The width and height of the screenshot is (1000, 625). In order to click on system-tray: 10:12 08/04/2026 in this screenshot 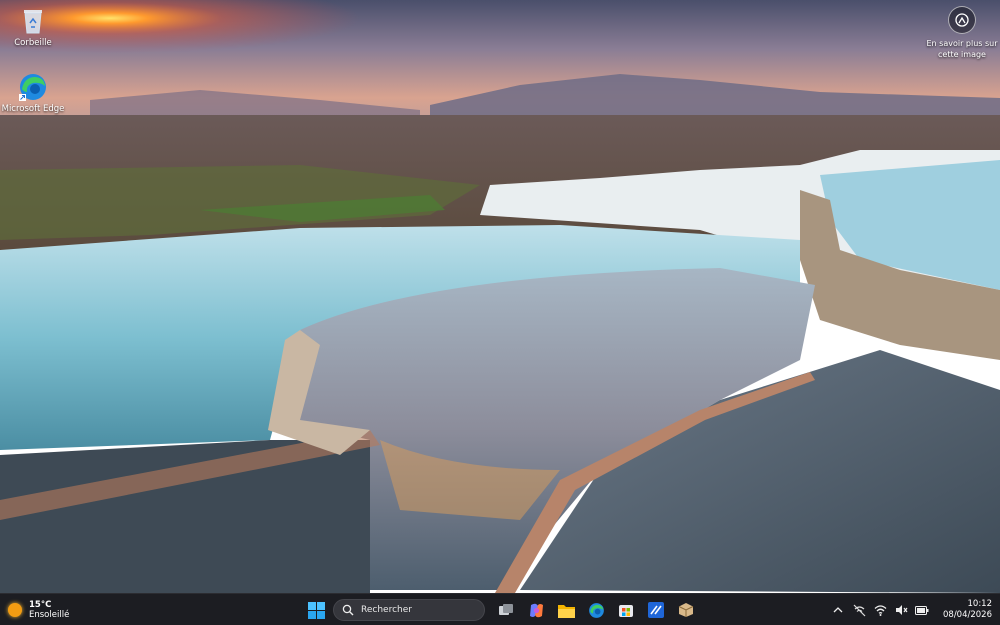, I will do `click(912, 610)`.